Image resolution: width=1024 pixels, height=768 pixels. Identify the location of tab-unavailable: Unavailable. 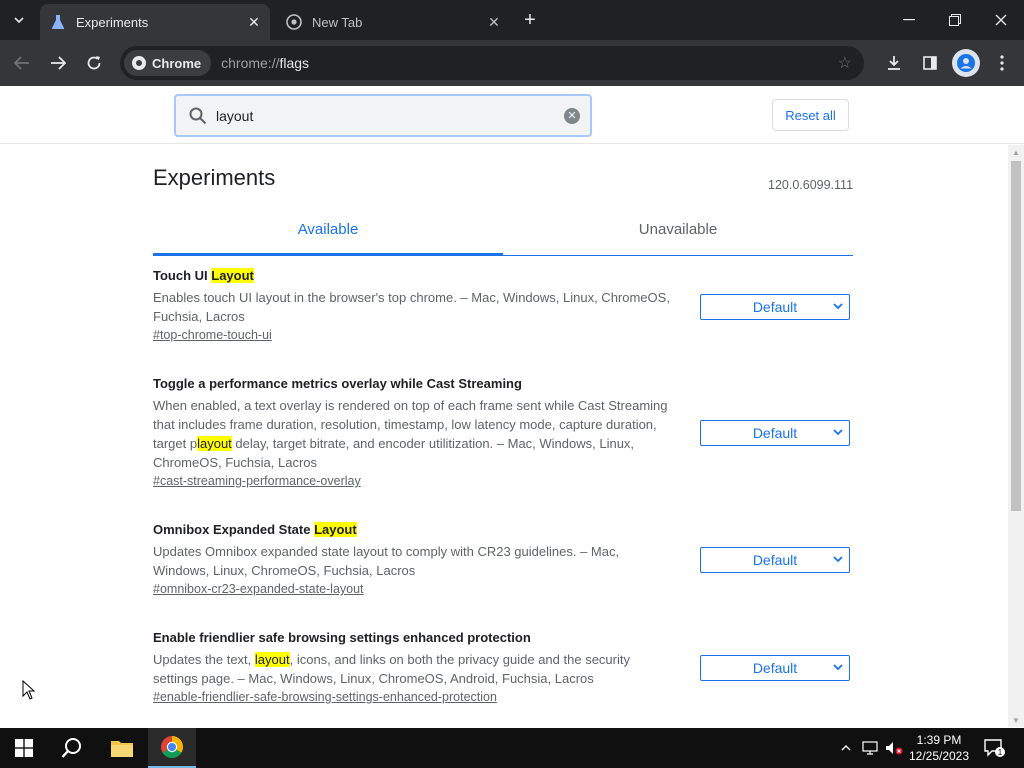
(678, 238).